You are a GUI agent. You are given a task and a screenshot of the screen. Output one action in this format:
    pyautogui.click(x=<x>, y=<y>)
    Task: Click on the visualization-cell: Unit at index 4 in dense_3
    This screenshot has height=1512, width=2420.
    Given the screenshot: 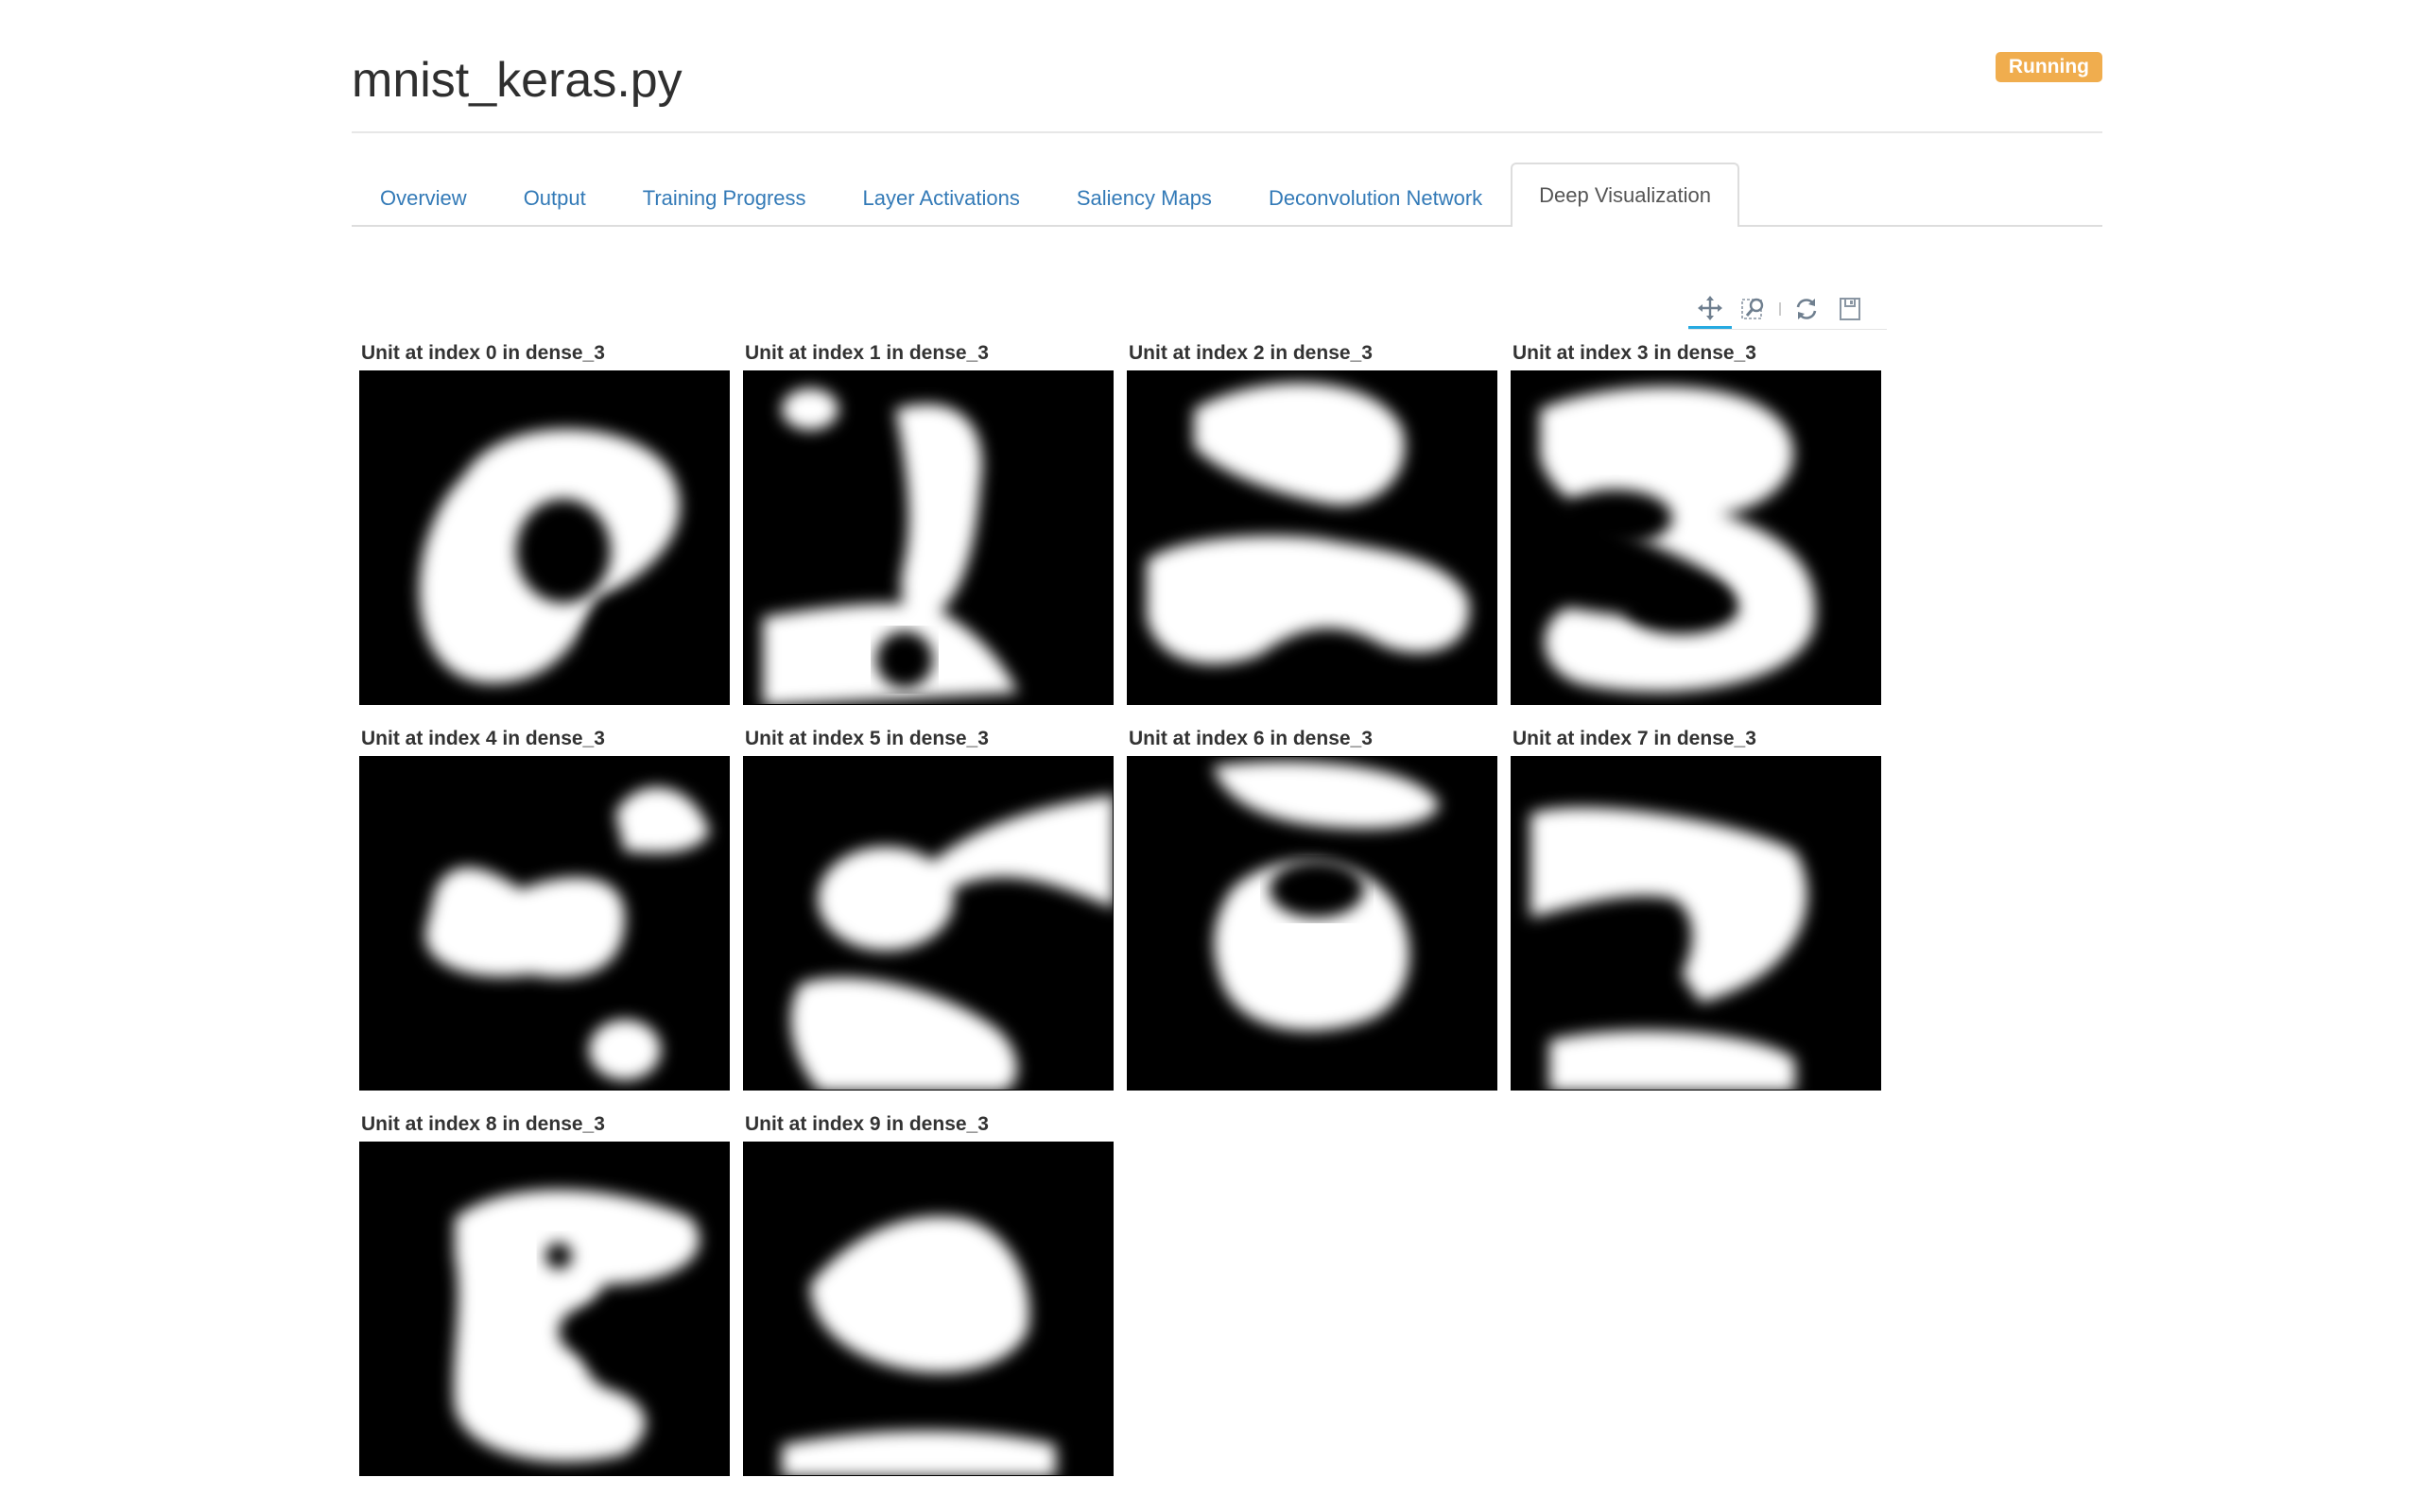 What is the action you would take?
    pyautogui.click(x=544, y=915)
    